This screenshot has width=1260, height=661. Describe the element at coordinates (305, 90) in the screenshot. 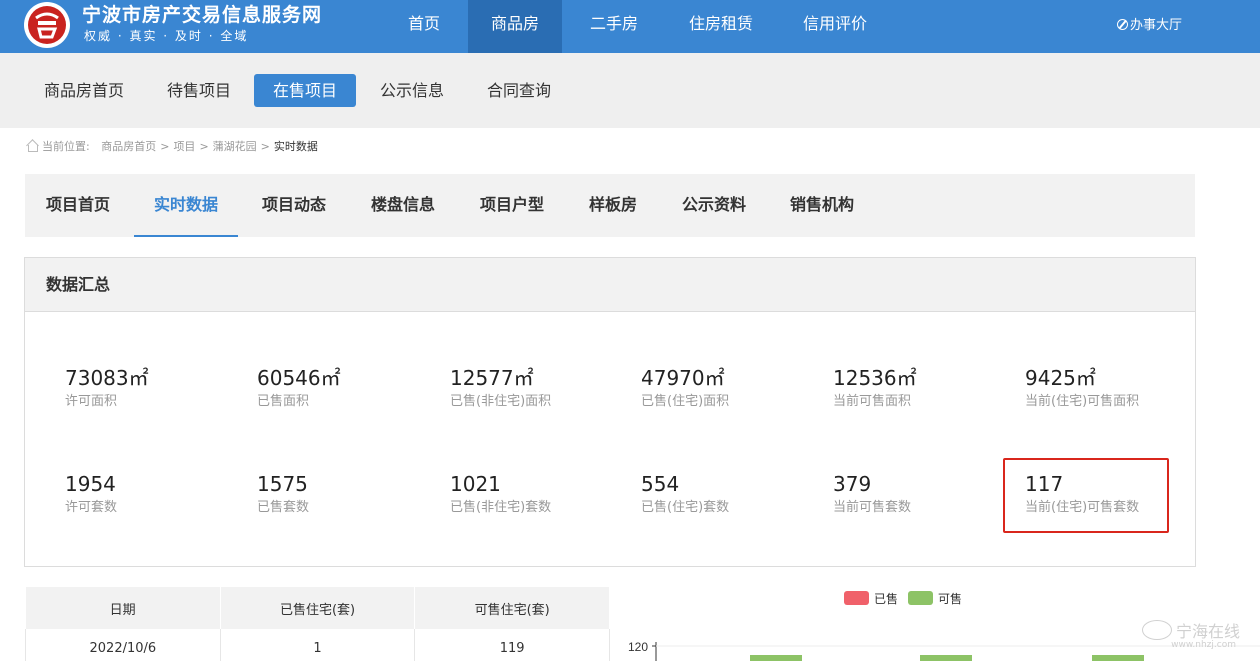

I see `subnav-on-sale-projects: 在售项目` at that location.